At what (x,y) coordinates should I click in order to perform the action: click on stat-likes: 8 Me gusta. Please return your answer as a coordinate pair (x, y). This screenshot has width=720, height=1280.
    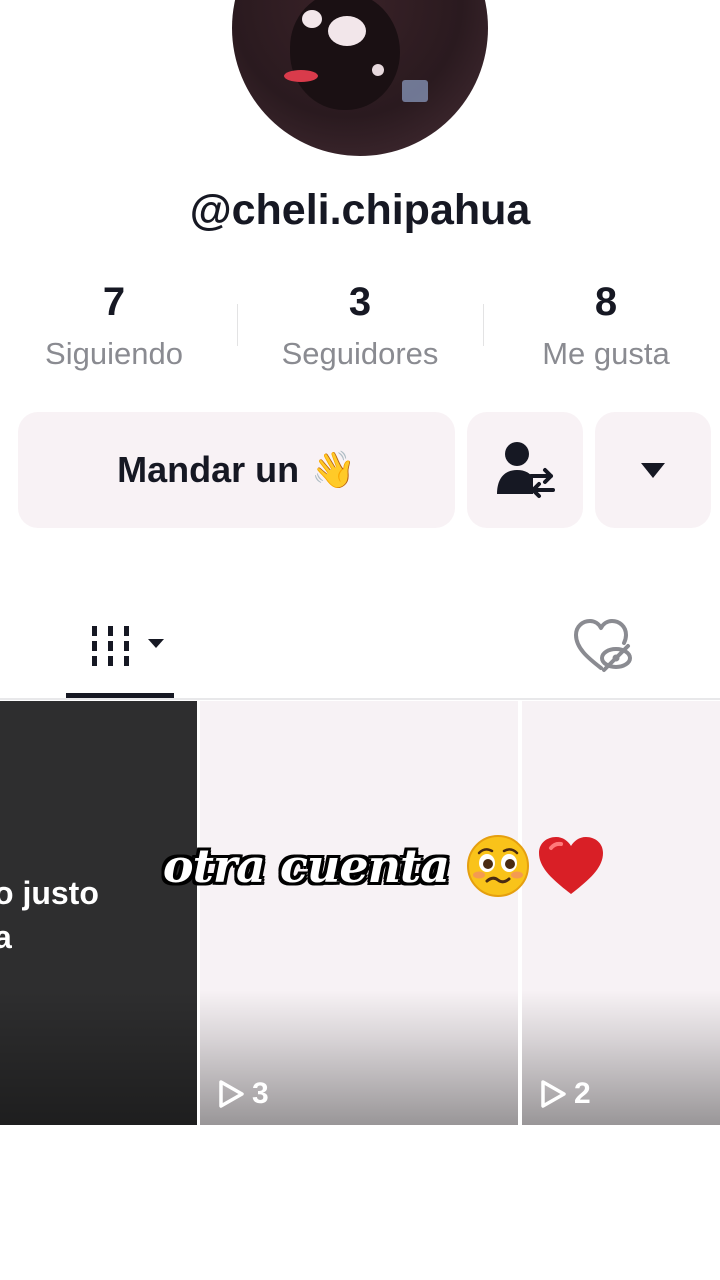
    Looking at the image, I should click on (603, 325).